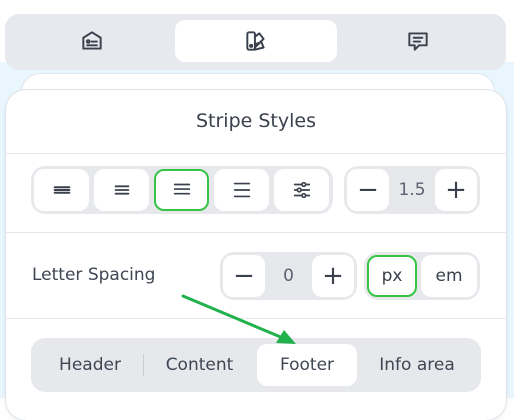  I want to click on top-tab-bar, so click(255, 42).